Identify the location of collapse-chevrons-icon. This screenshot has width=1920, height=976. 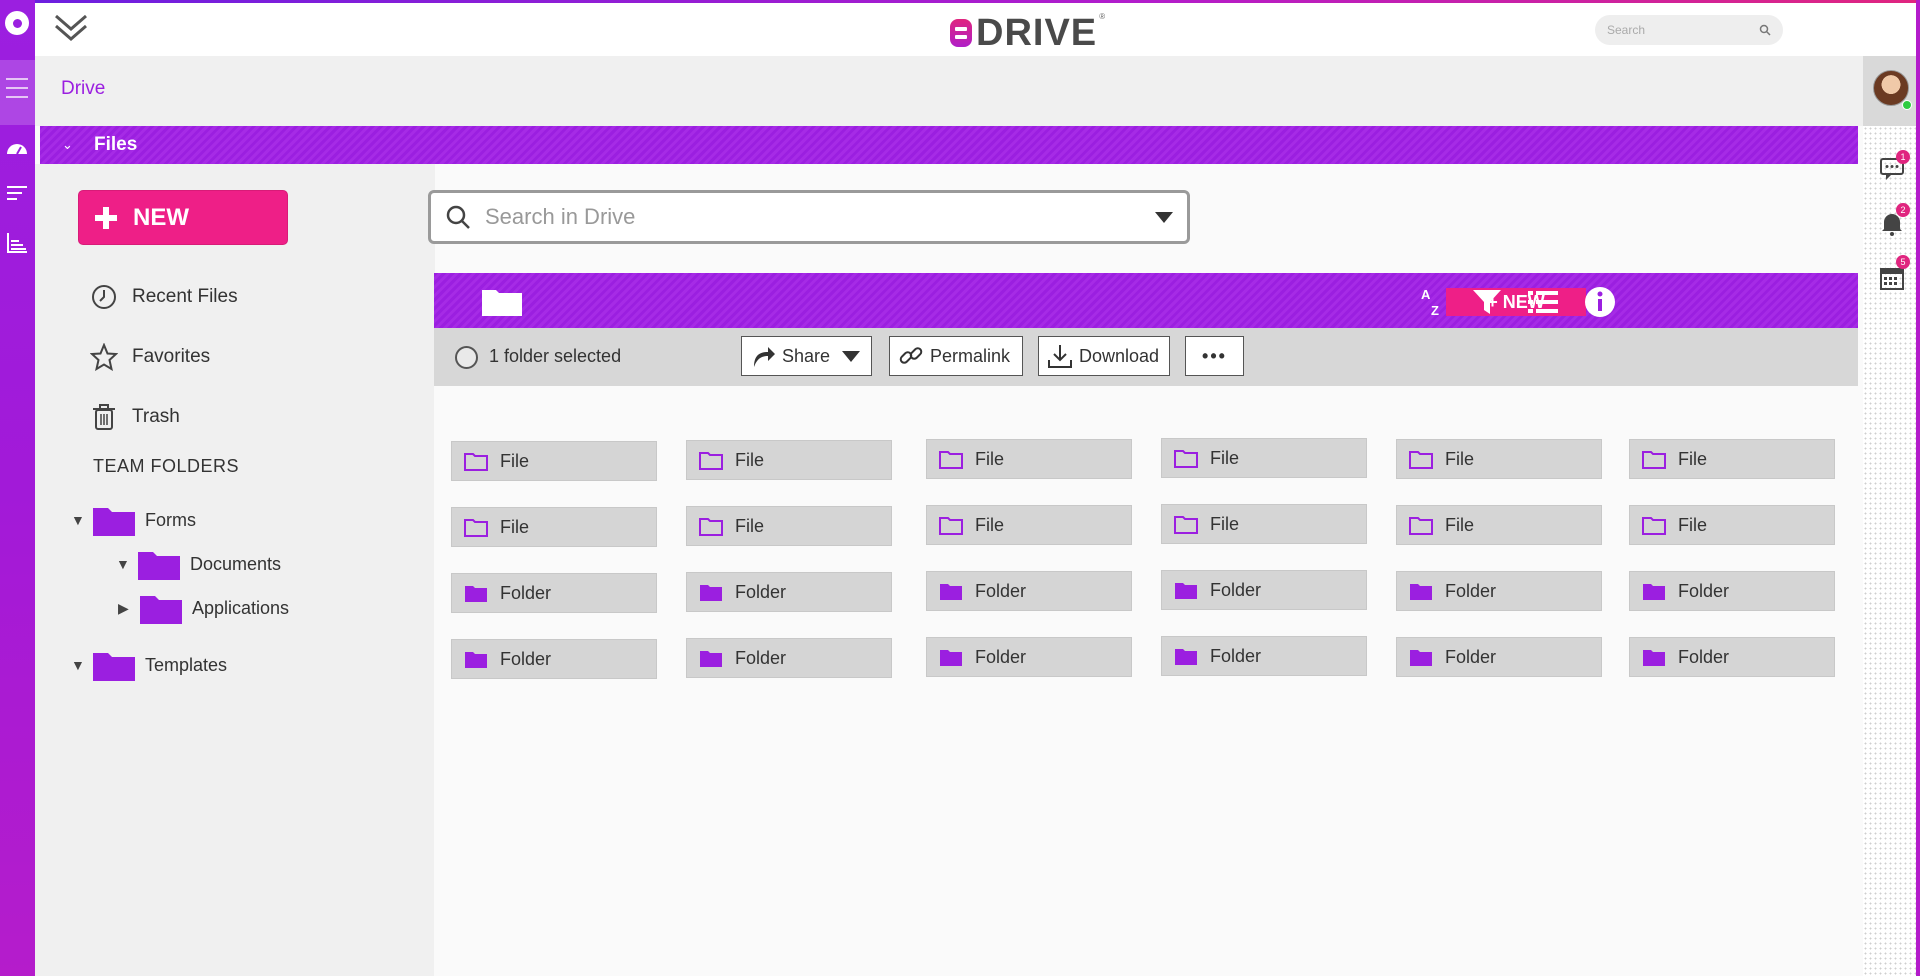
(71, 28).